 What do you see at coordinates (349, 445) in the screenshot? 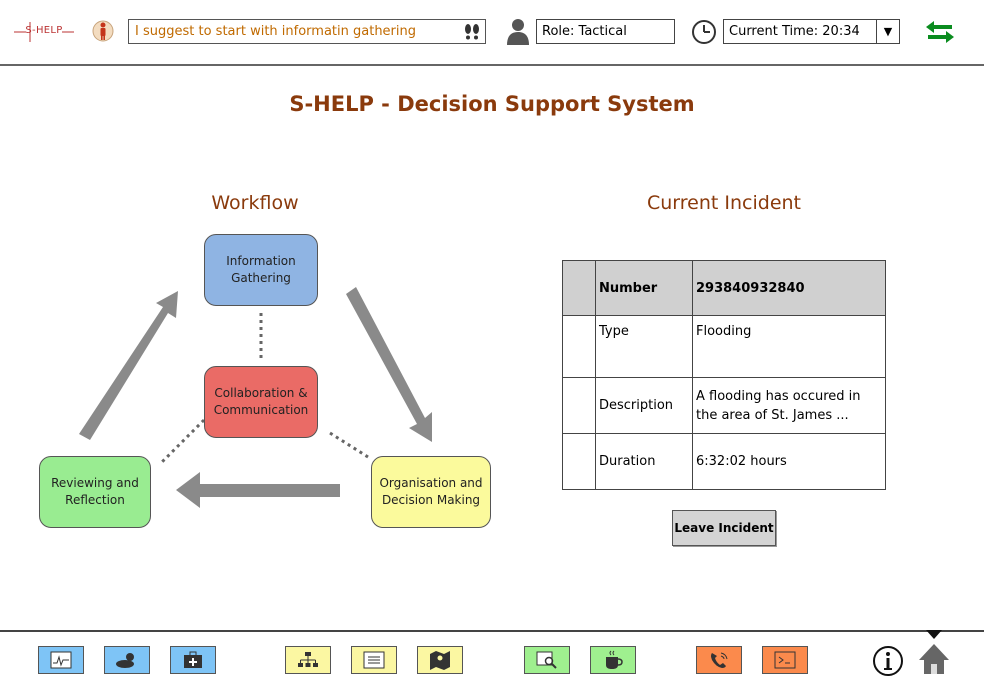
I see `dotted-link-collab-org` at bounding box center [349, 445].